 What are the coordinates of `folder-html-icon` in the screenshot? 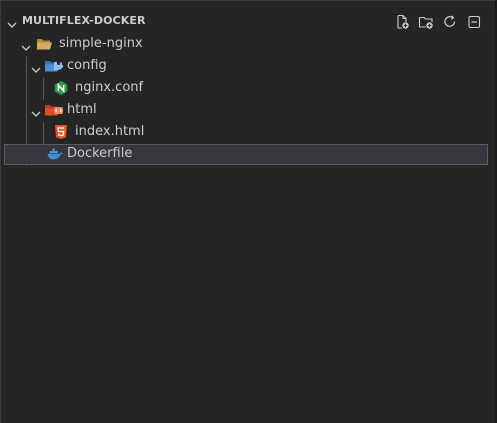 It's located at (53, 110).